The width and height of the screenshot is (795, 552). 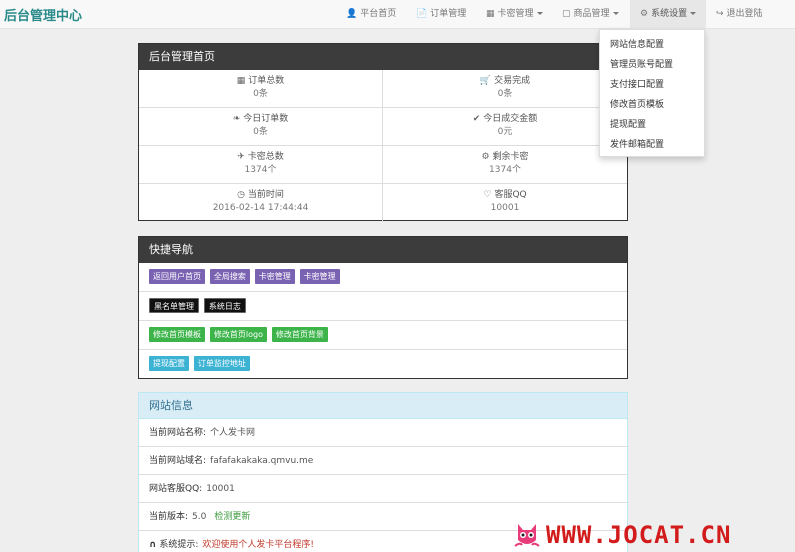 I want to click on stat-label: 今日订单数, so click(x=266, y=119).